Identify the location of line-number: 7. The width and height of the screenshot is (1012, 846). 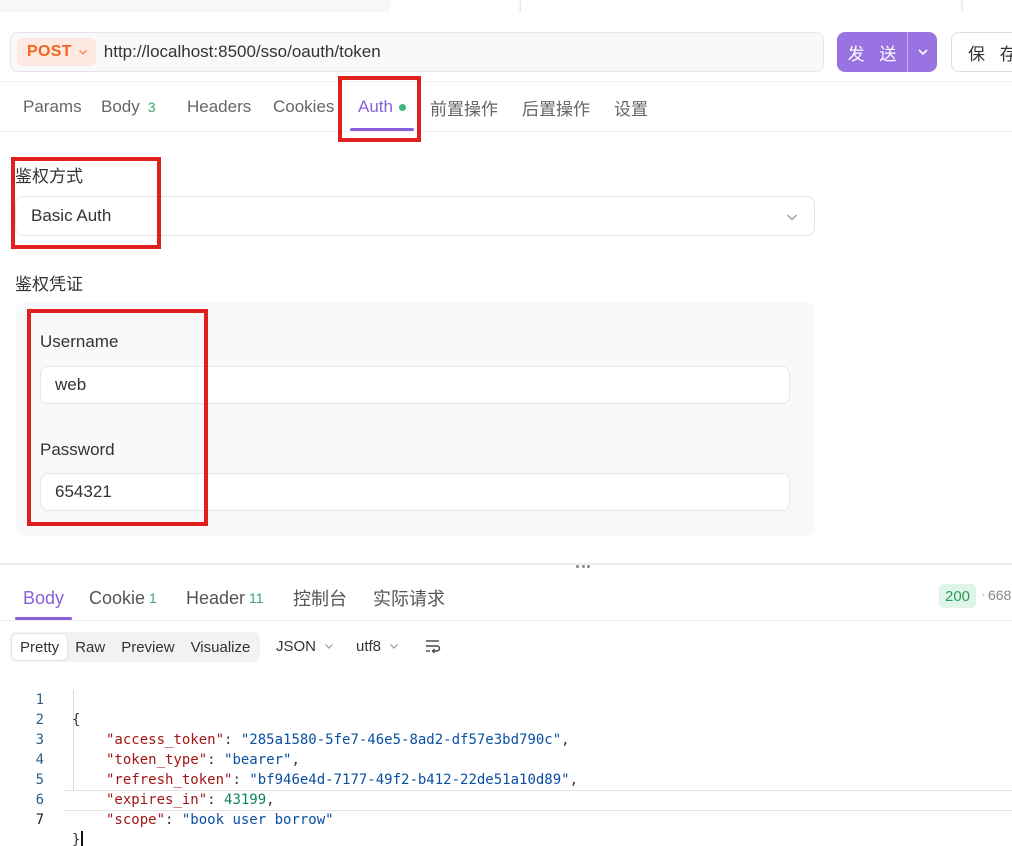
(39, 820).